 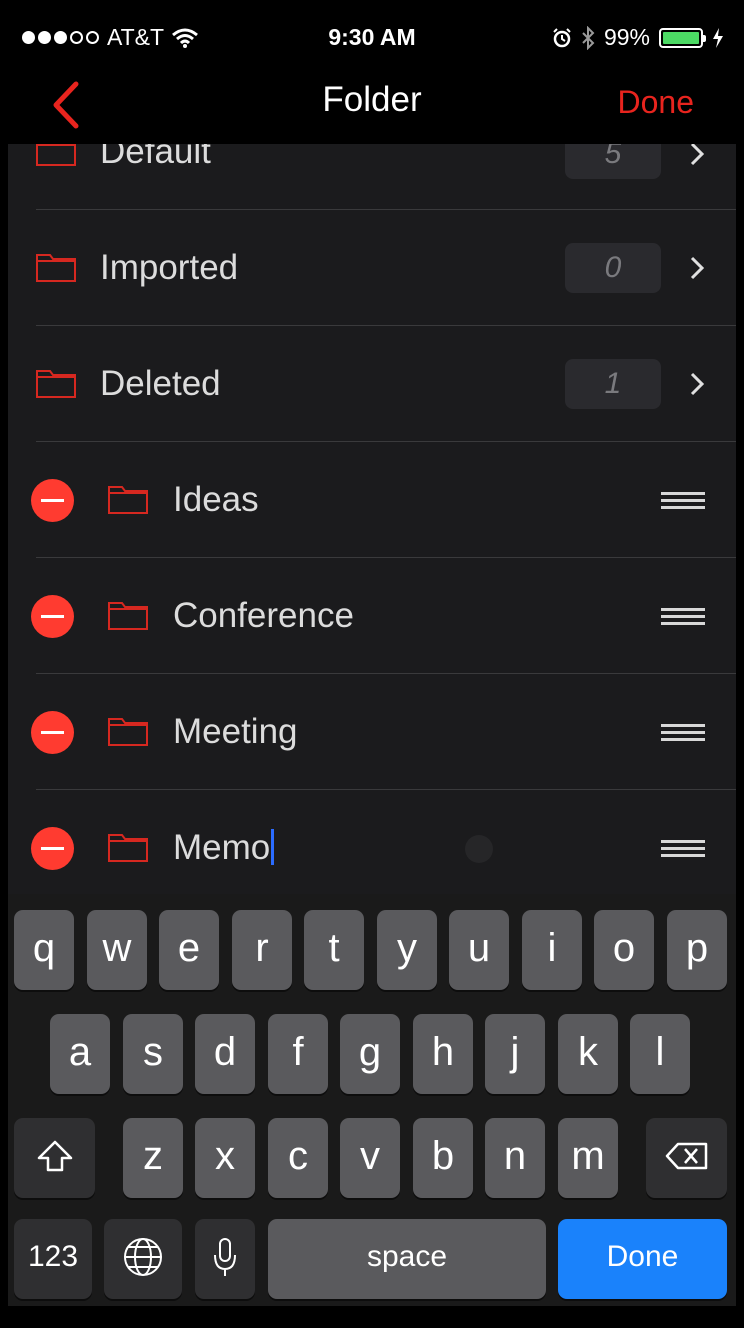 What do you see at coordinates (718, 37) in the screenshot?
I see `charging-bolt-icon` at bounding box center [718, 37].